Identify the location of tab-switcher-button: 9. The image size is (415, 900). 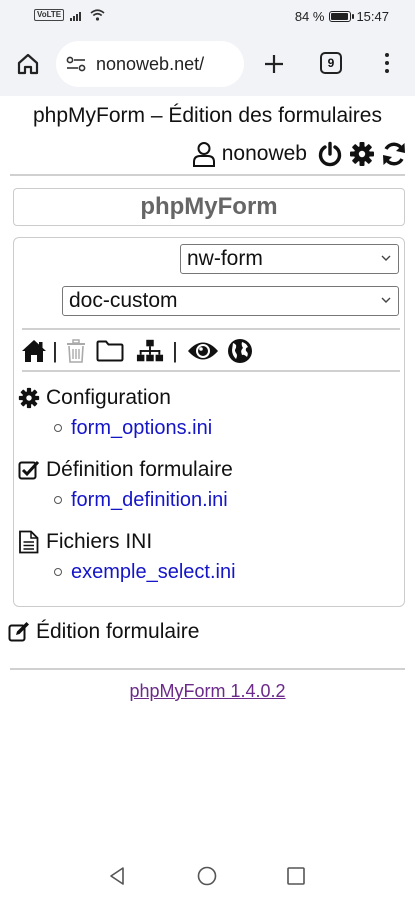
(331, 63).